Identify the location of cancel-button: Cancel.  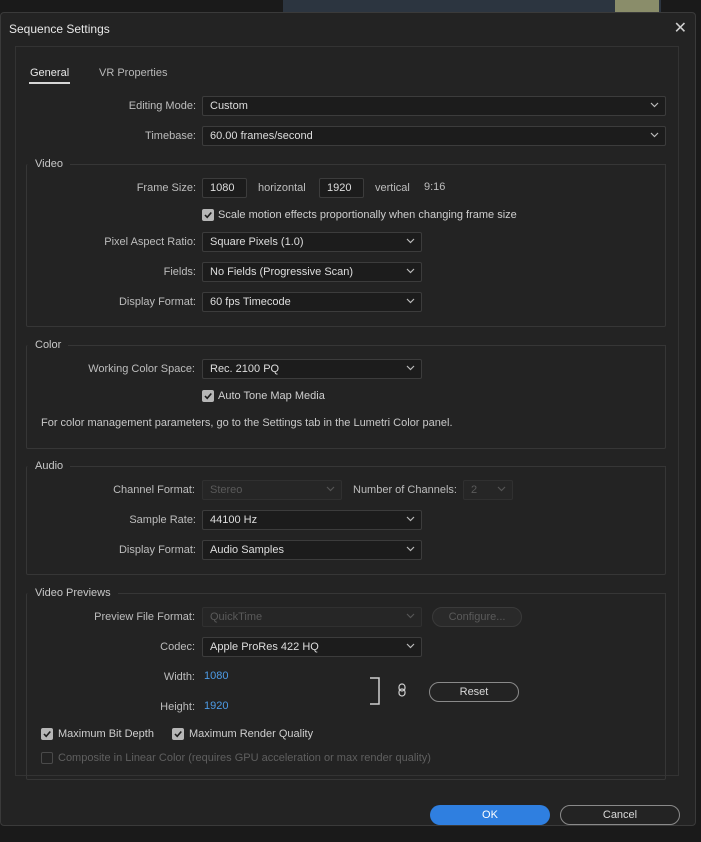
(620, 815).